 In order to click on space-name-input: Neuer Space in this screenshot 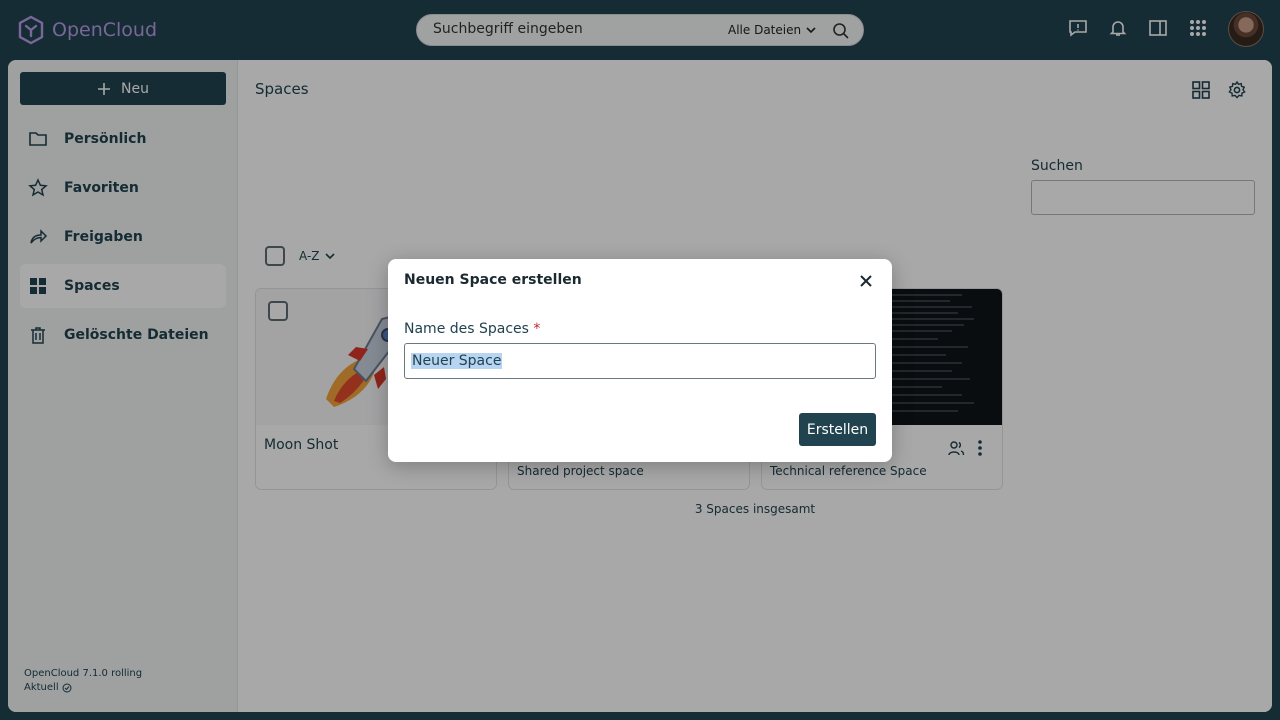, I will do `click(640, 361)`.